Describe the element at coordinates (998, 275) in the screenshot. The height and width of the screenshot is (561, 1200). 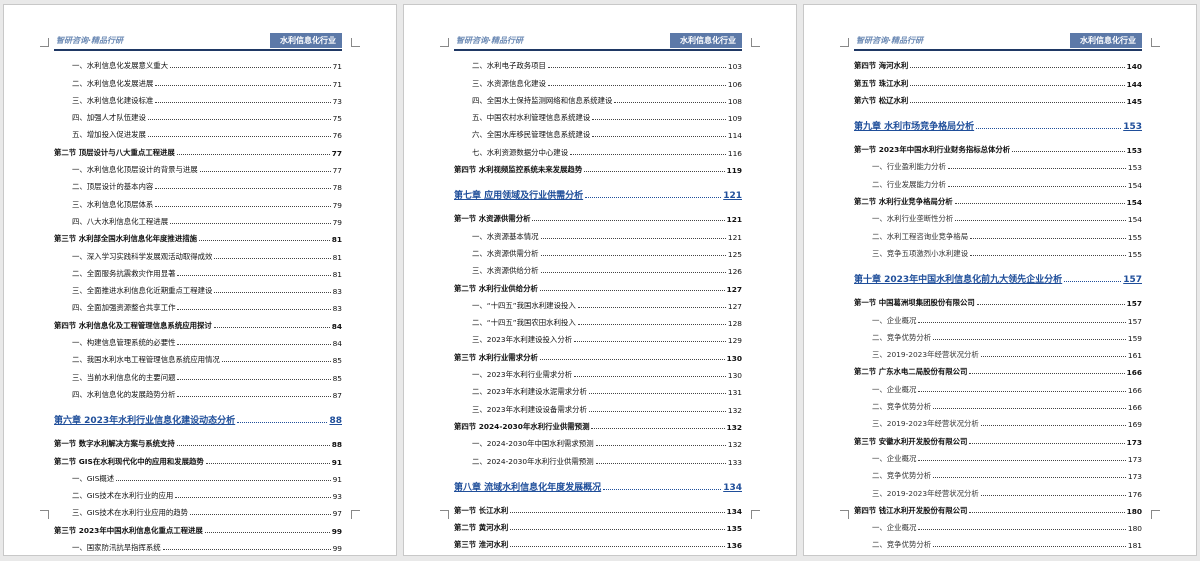
I see `toc-chapter-link: 第十章 2023年中国水利信息化前九大领先企业分析 157` at that location.